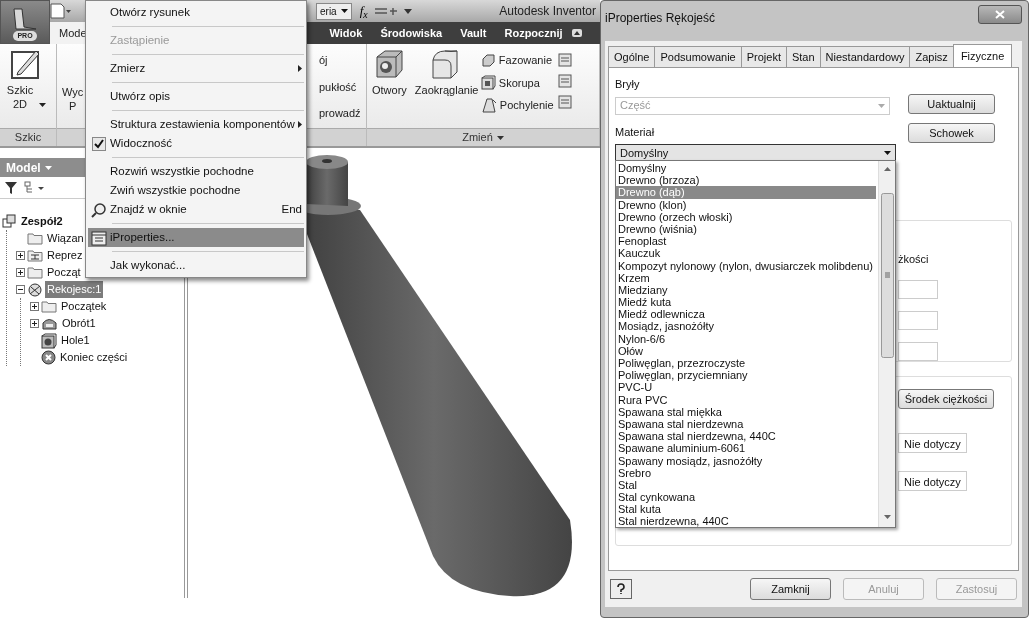 This screenshot has width=1029, height=618. I want to click on field-label: Bryły, so click(628, 84).